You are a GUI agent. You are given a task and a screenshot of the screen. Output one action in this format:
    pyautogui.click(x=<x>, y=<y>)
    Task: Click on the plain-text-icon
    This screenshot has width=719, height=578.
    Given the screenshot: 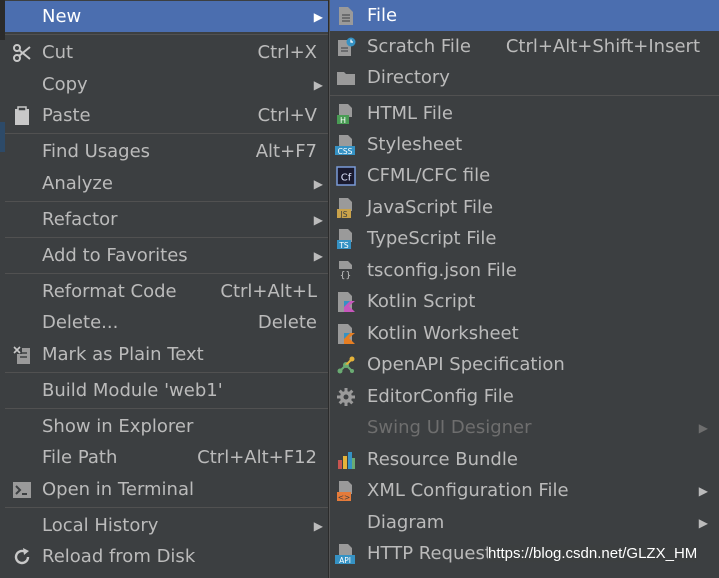 What is the action you would take?
    pyautogui.click(x=22, y=355)
    